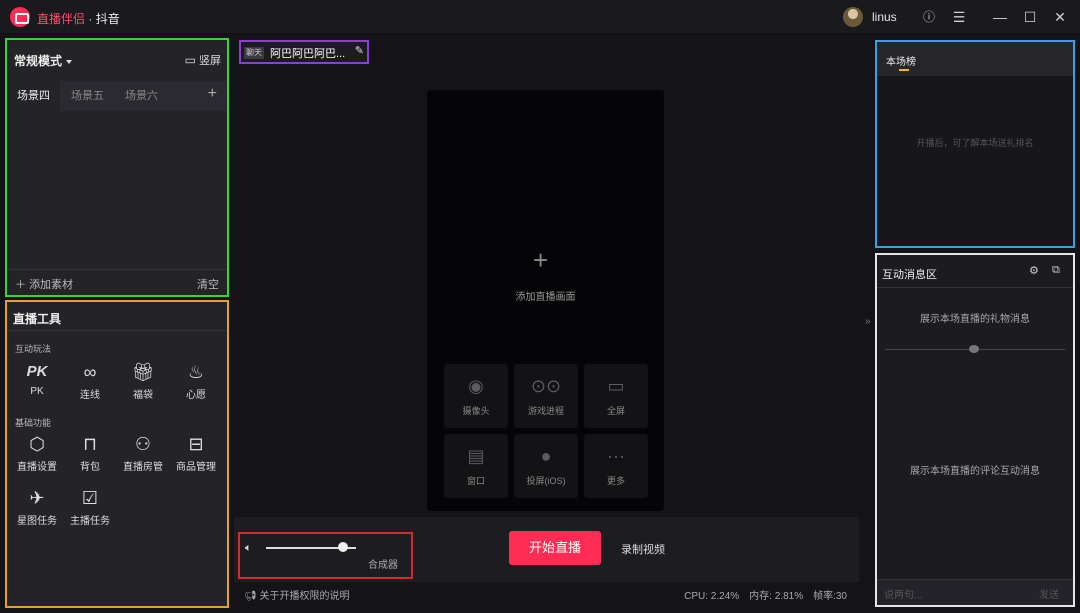 This screenshot has width=1080, height=613. Describe the element at coordinates (141, 96) in the screenshot. I see `tab-scene-6: 场景六` at that location.